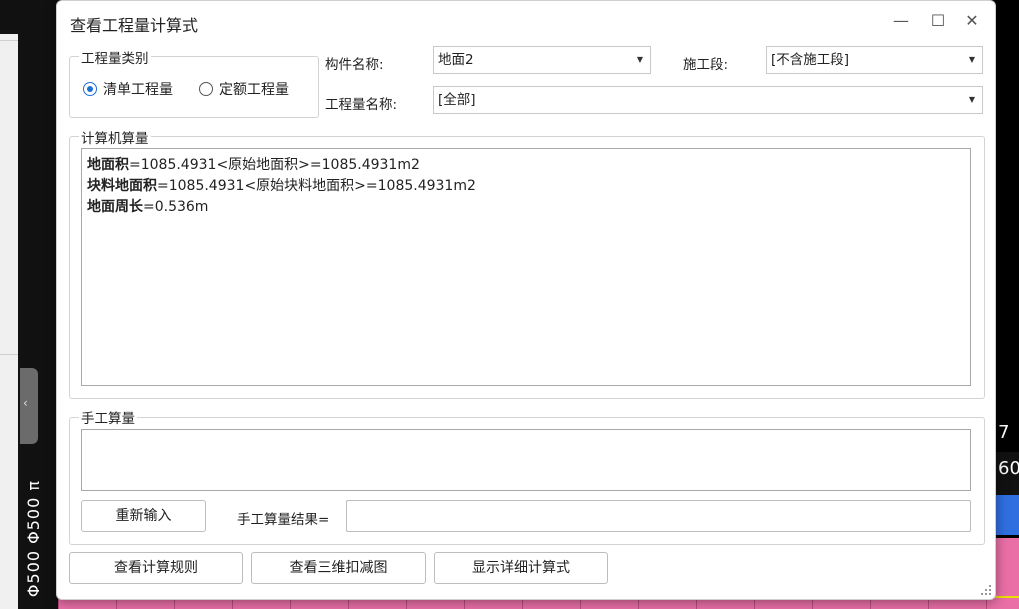  I want to click on reenter-button: 重新输入, so click(143, 516).